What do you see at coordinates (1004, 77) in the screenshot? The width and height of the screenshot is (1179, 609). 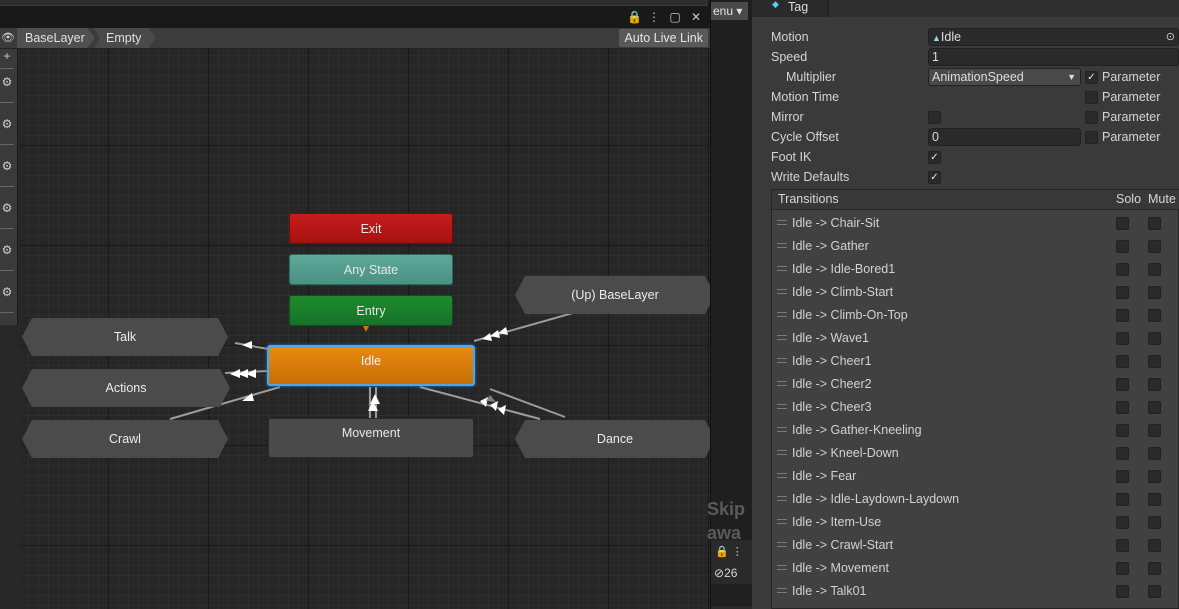 I see `multiplier-dropdown: AnimationSpeed ▼` at bounding box center [1004, 77].